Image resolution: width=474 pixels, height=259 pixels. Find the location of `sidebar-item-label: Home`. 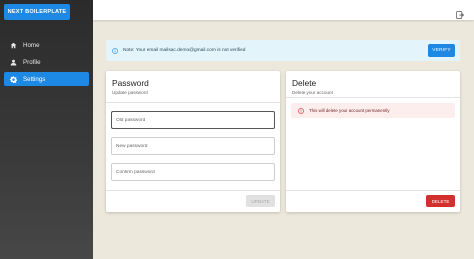

sidebar-item-label: Home is located at coordinates (31, 45).